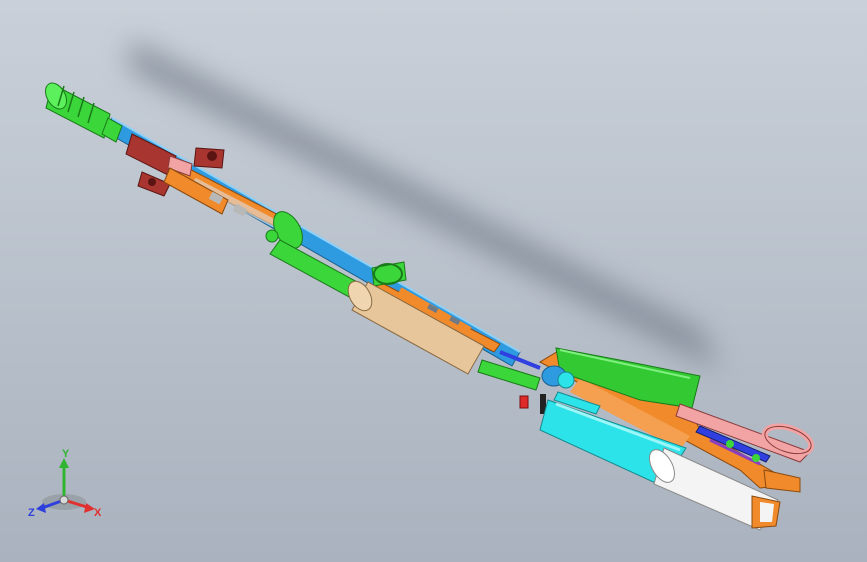 The image size is (867, 562). Describe the element at coordinates (65, 483) in the screenshot. I see `coordinate-triad: Y X Z` at that location.